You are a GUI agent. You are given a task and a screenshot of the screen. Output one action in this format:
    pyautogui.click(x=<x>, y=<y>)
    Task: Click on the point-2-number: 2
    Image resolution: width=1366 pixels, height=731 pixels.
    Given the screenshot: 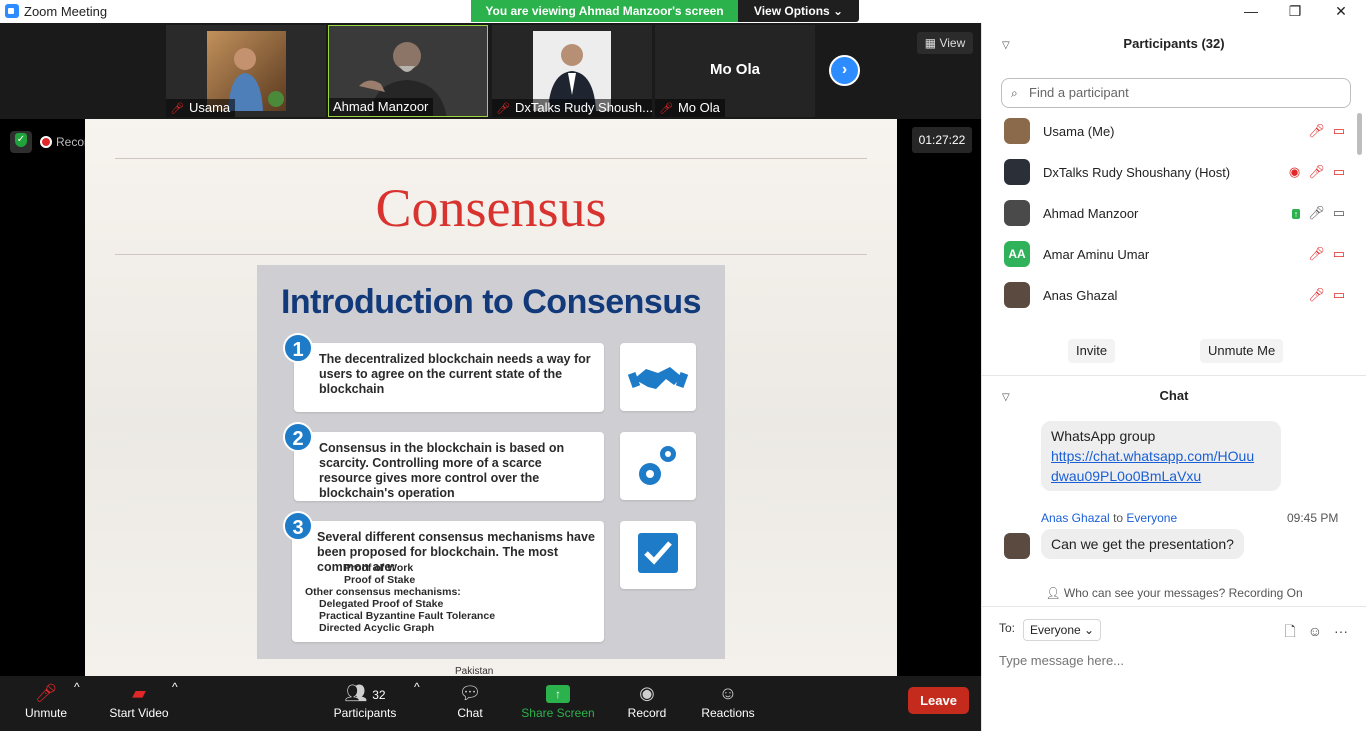 What is the action you would take?
    pyautogui.click(x=298, y=437)
    